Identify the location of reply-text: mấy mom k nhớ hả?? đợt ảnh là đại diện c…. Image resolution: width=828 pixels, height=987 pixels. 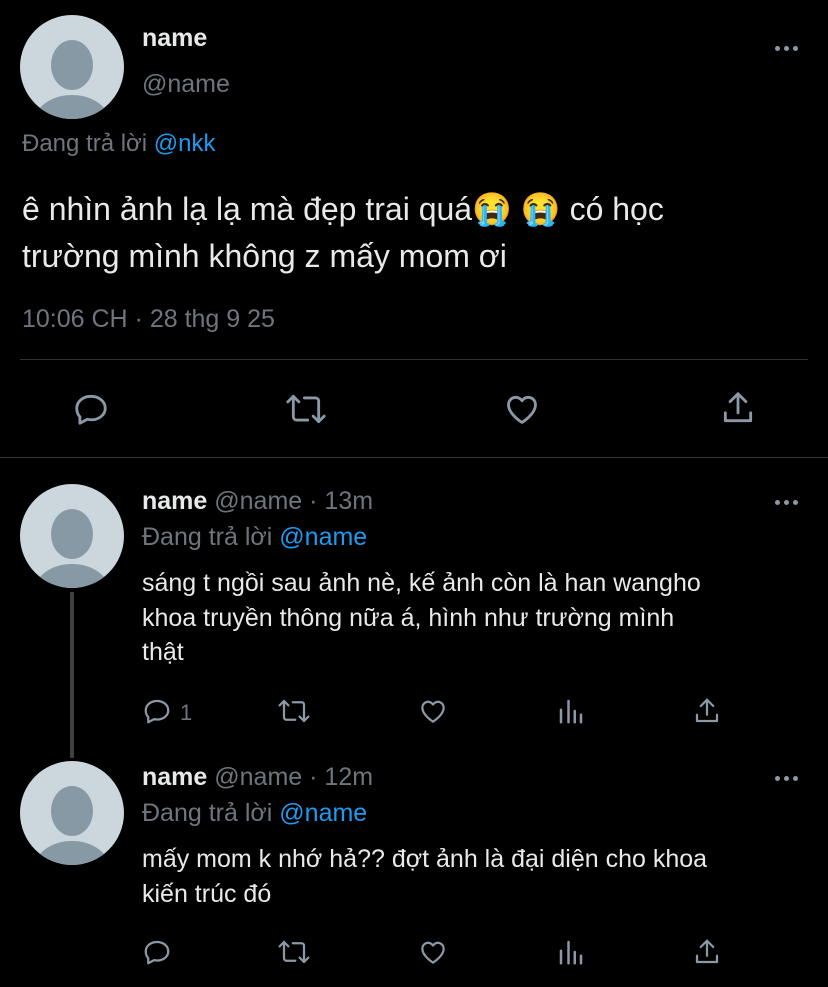
(424, 876).